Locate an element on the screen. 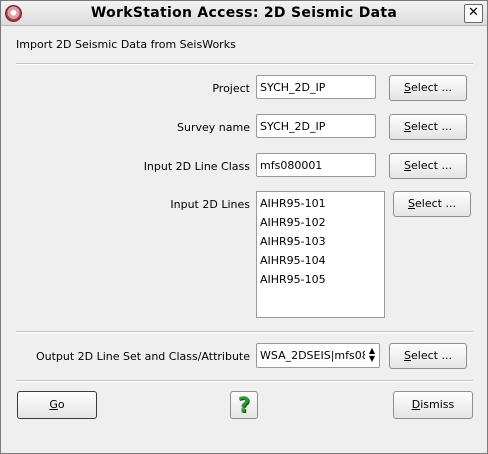 This screenshot has height=454, width=488. list-item: AIHR95-101 is located at coordinates (320, 203).